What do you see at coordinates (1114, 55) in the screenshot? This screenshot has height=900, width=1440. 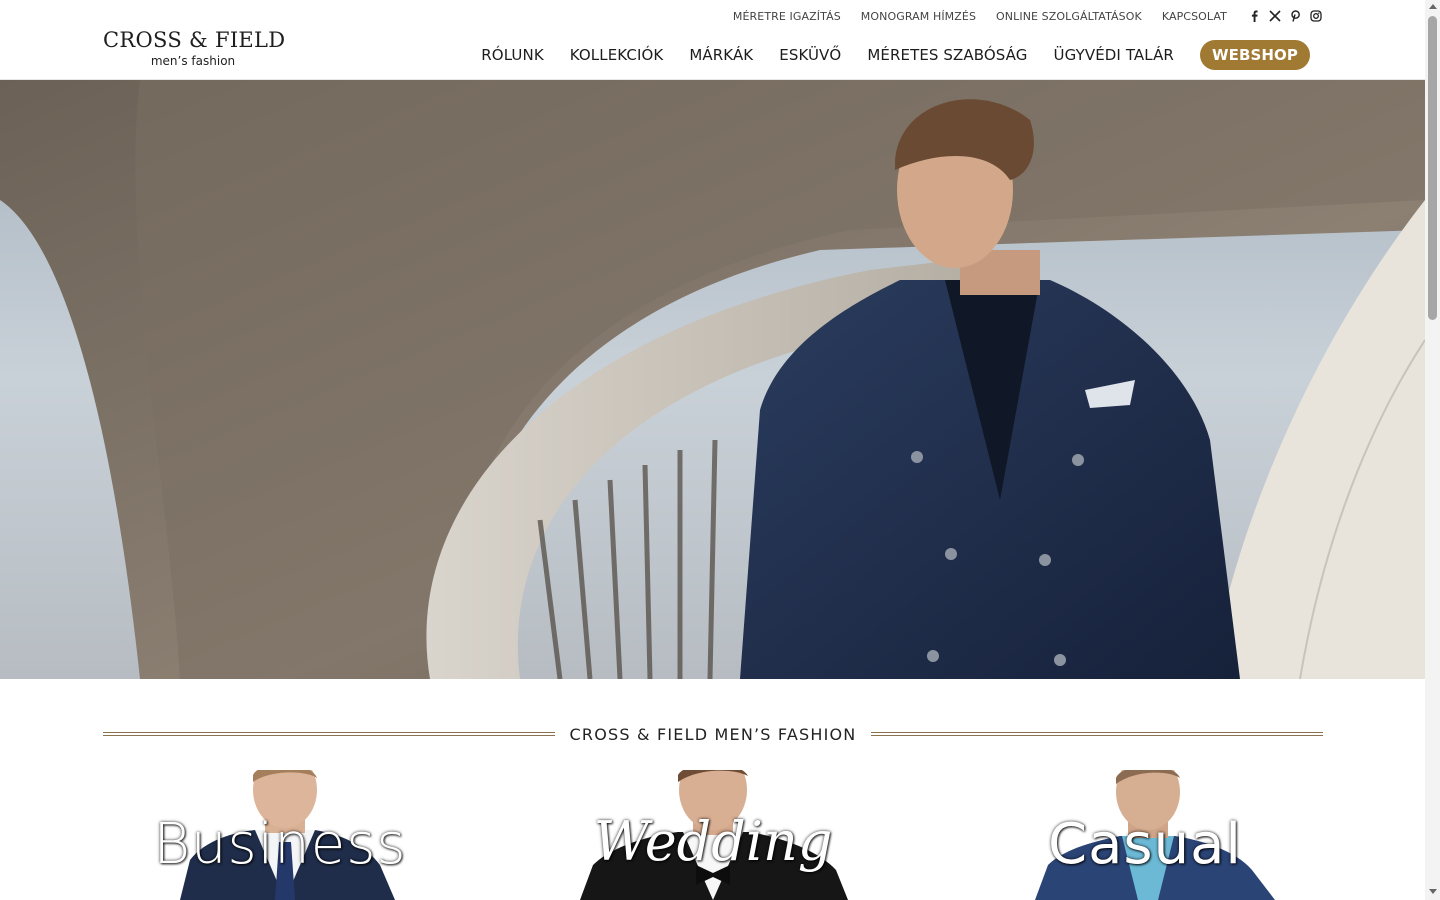 I see `nav-ugyvedi-talar: ÜGYVÉDI TALÁR` at bounding box center [1114, 55].